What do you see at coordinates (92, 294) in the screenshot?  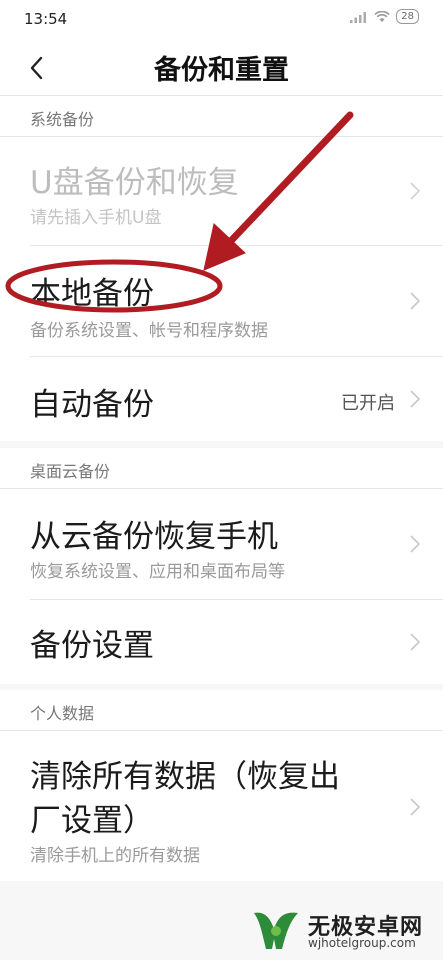 I see `local-backup-title: 本地备份` at bounding box center [92, 294].